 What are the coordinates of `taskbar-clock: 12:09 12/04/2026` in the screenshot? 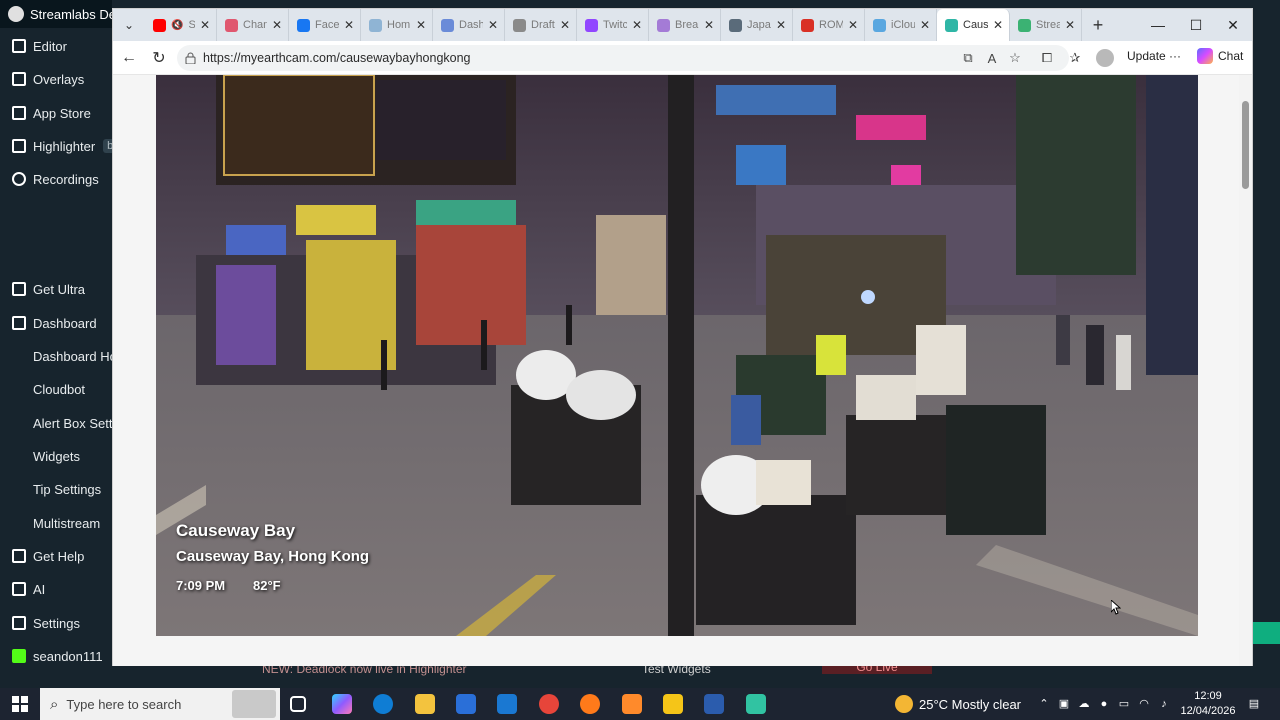 It's located at (1208, 704).